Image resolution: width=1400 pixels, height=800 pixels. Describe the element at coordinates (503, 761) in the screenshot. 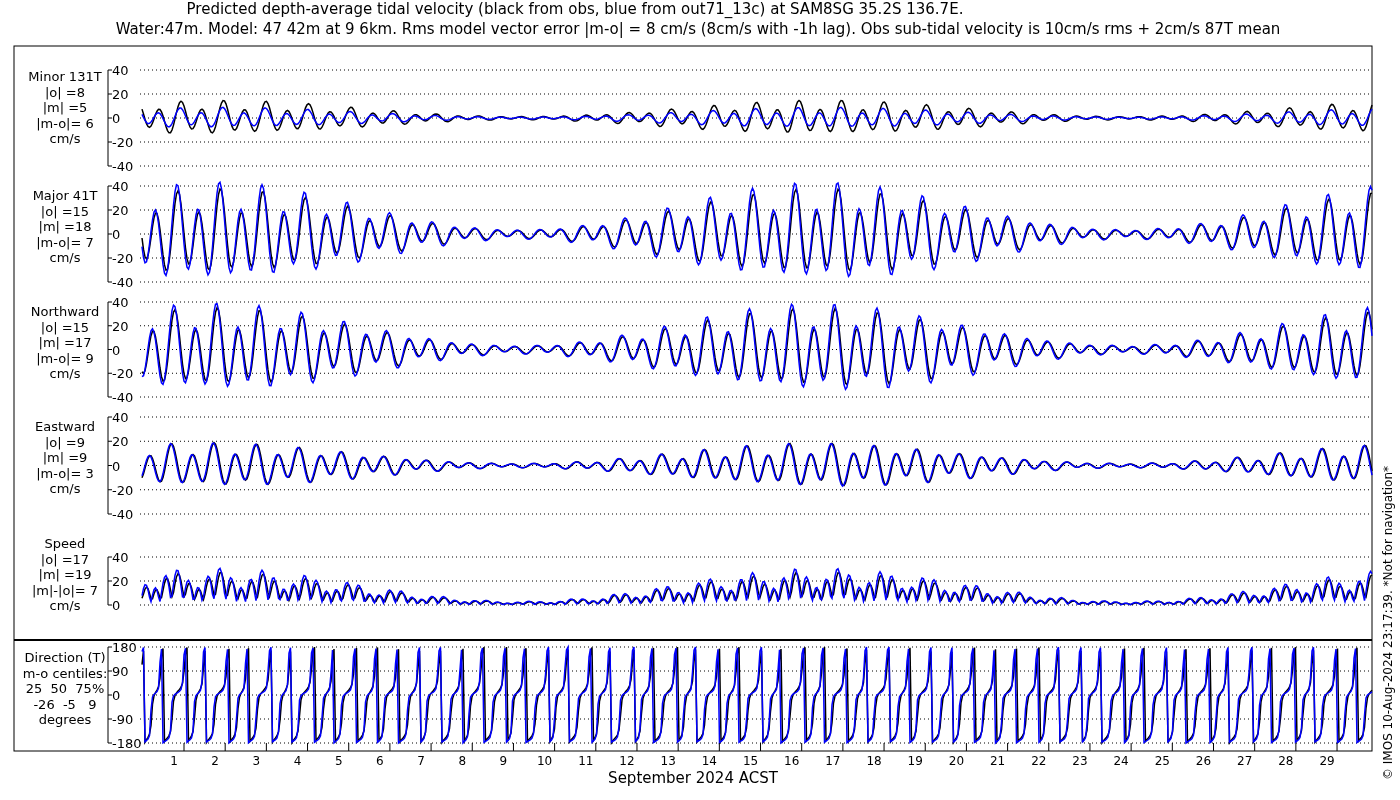

I see `x-tick-label: 9` at that location.